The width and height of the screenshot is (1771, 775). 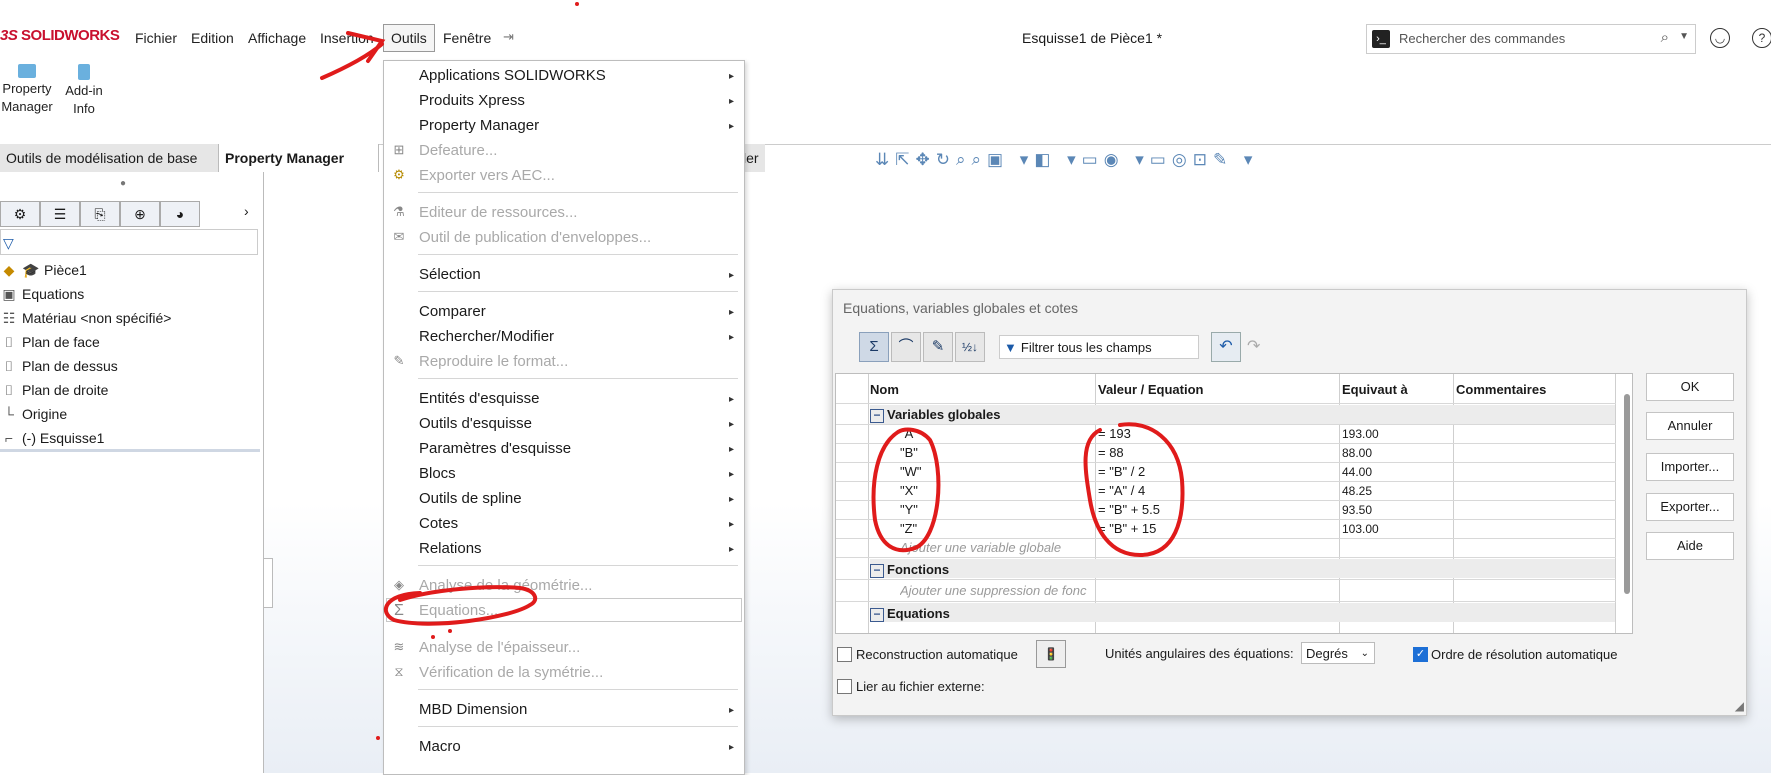 I want to click on column-header-valeur: Valeur / Equation, so click(x=1150, y=389).